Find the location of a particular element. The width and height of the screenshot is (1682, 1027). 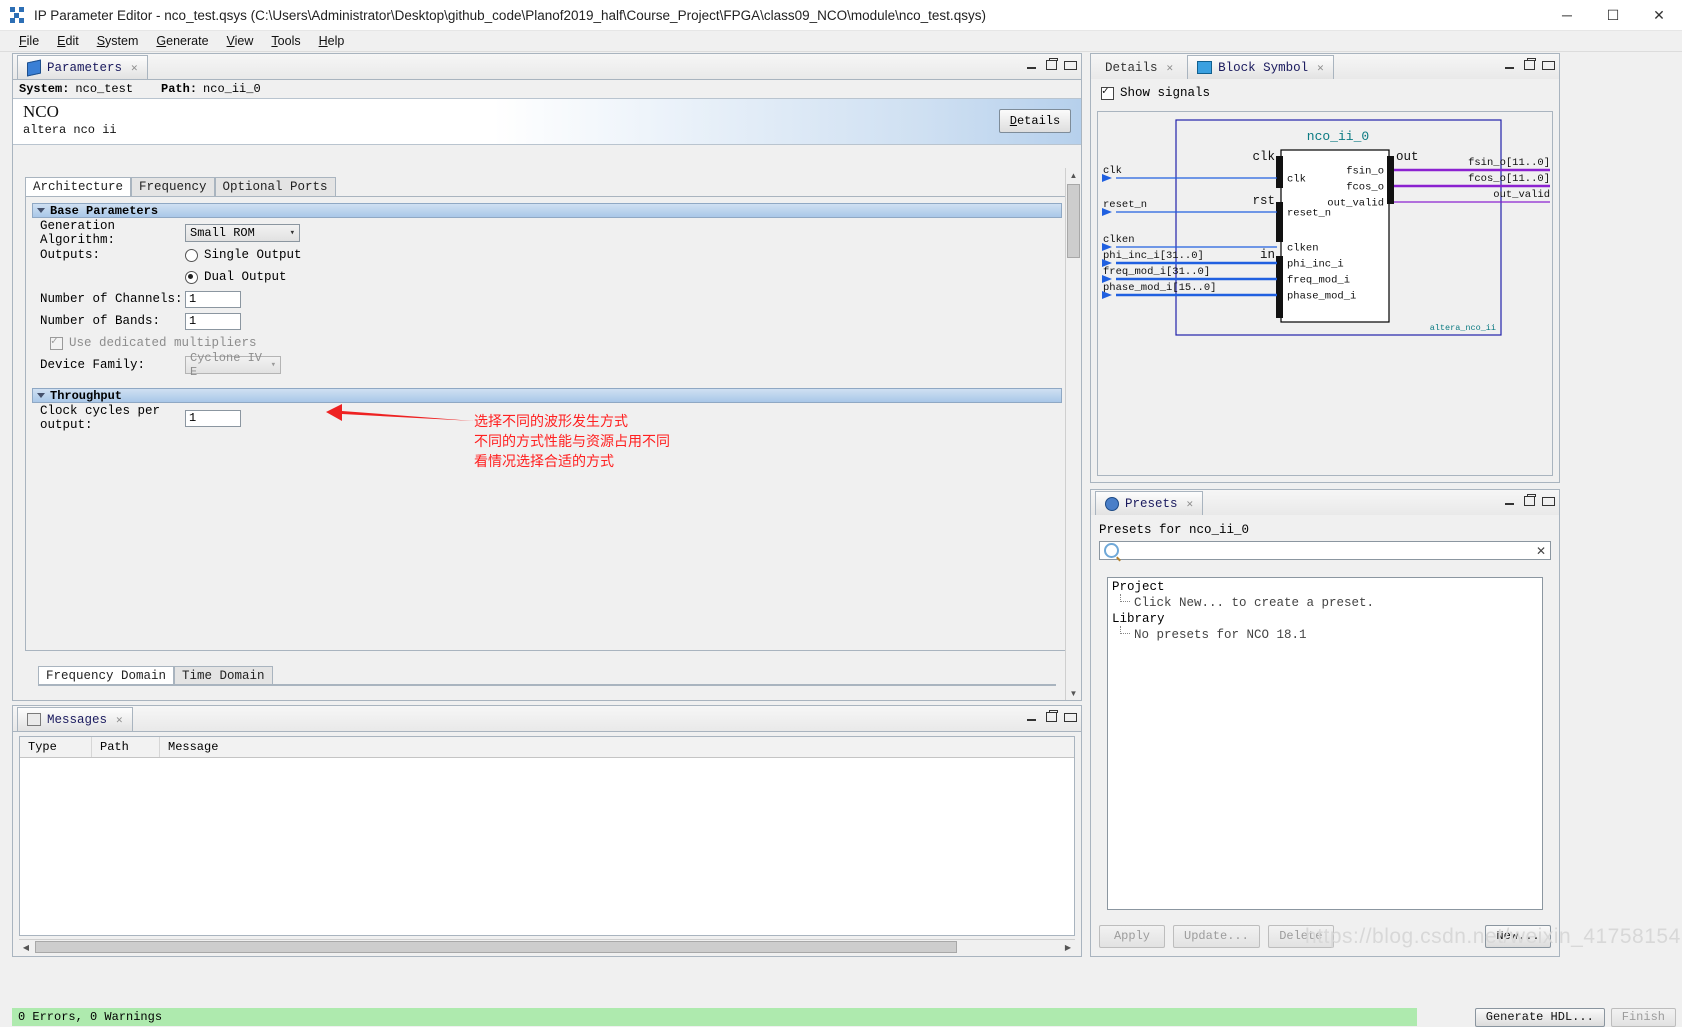

messages-table: Type Path Message is located at coordinates (547, 836).